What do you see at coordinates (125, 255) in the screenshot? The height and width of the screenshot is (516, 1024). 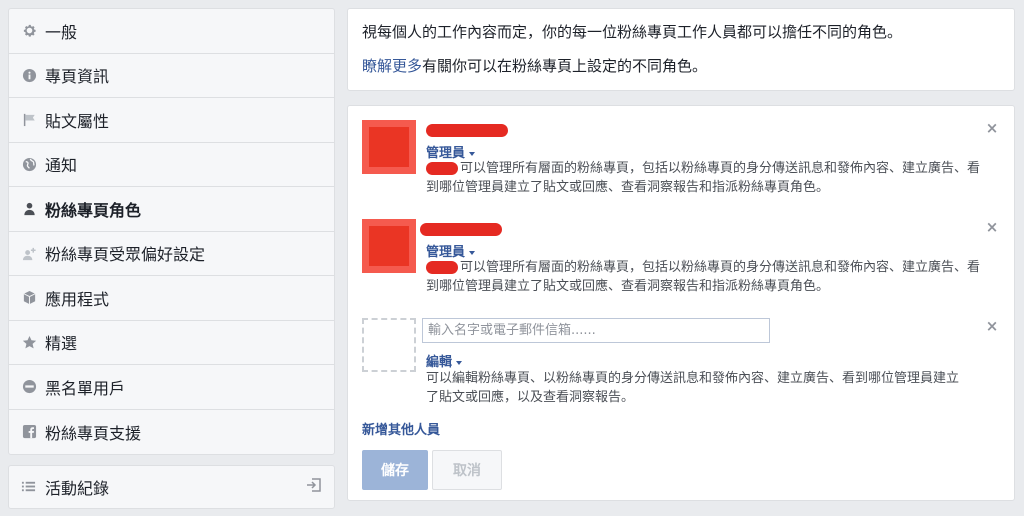 I see `sidebar-item-label: 粉絲專頁受眾偏好設定` at bounding box center [125, 255].